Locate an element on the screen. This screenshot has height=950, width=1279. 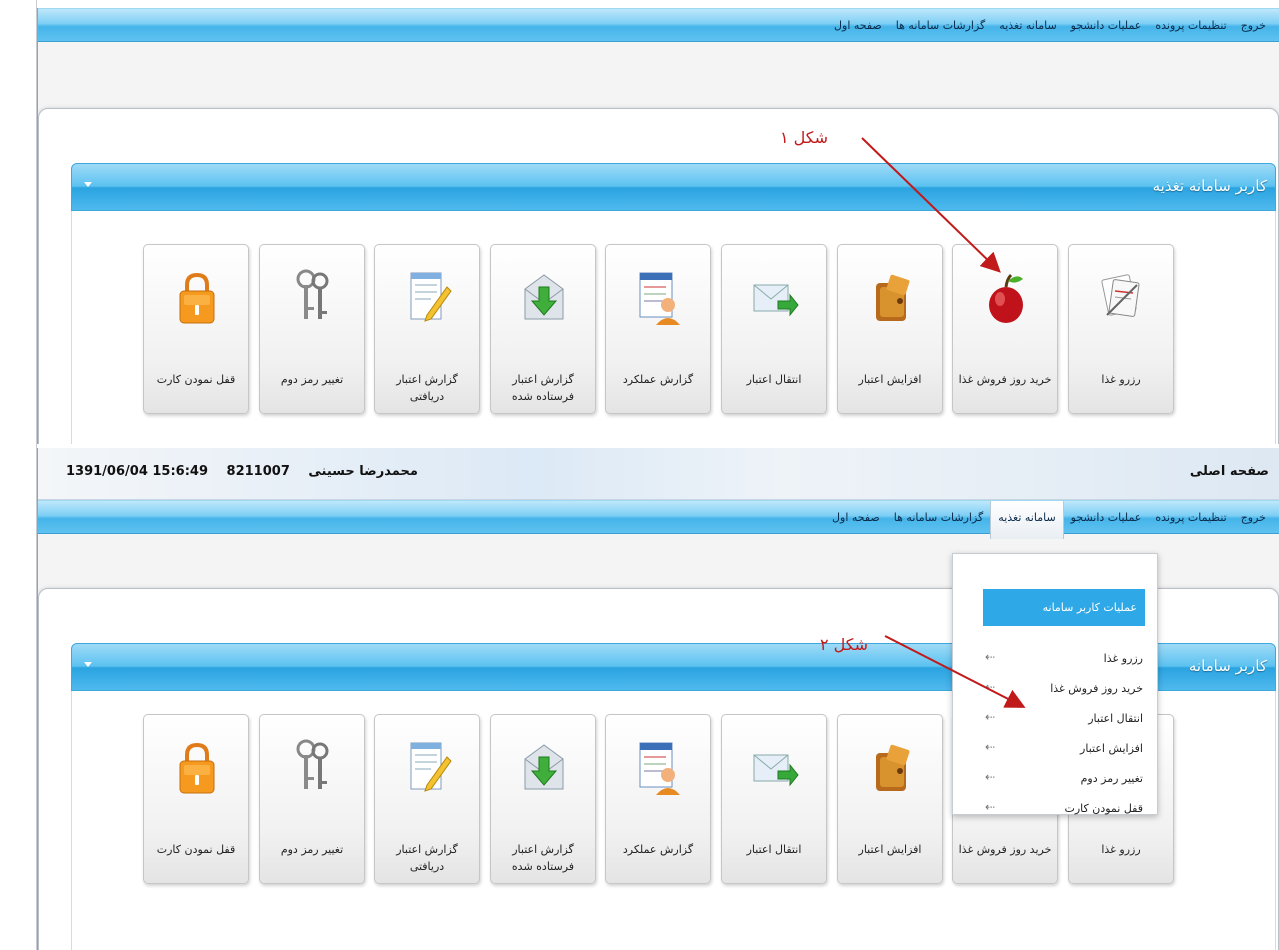
module-title: کاربر سامانه is located at coordinates (1227, 666).